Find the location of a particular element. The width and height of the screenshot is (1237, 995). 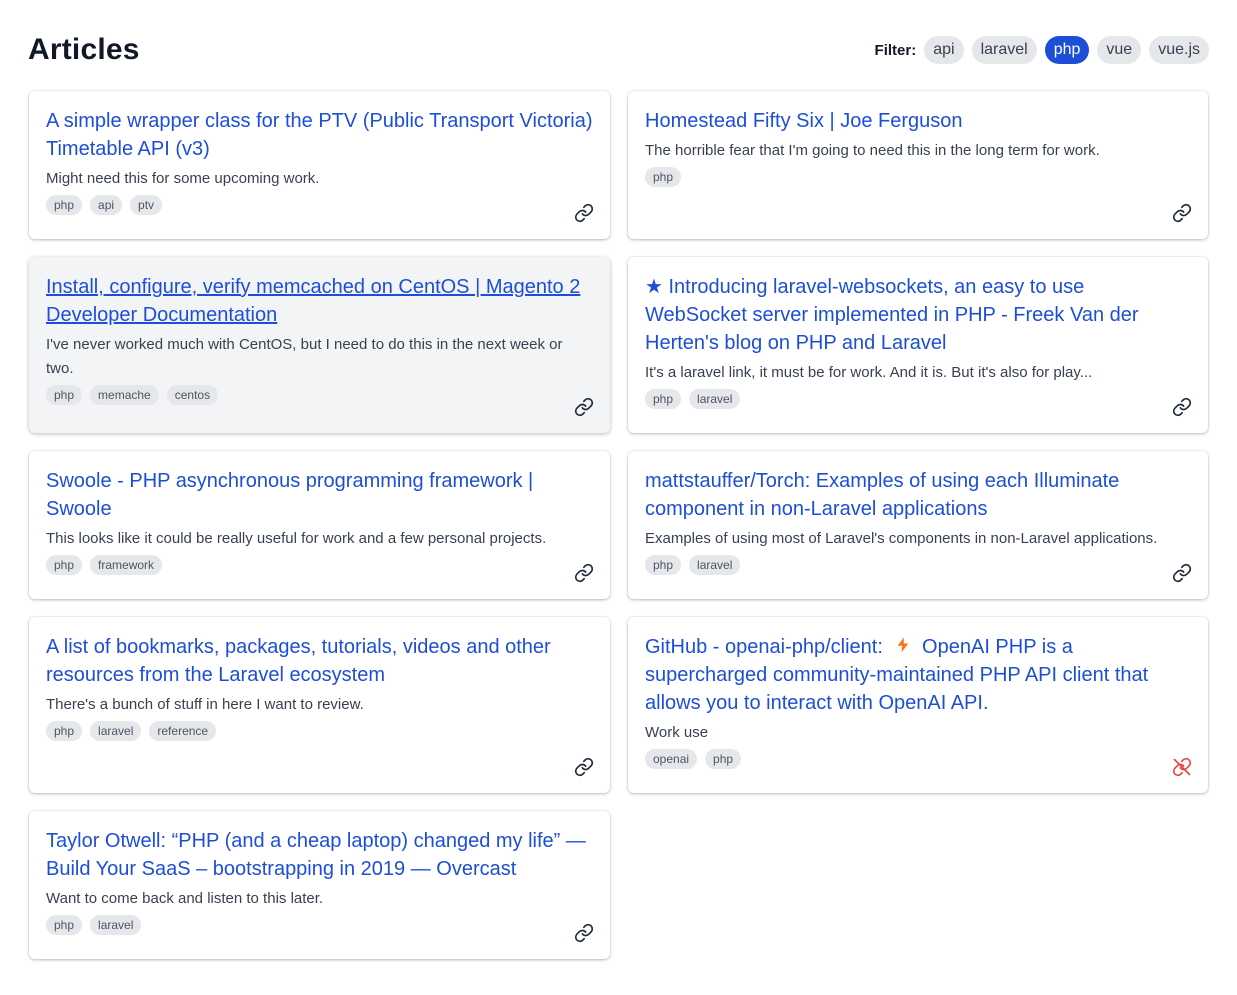

filter-pill-laravel: laravel is located at coordinates (1004, 50).